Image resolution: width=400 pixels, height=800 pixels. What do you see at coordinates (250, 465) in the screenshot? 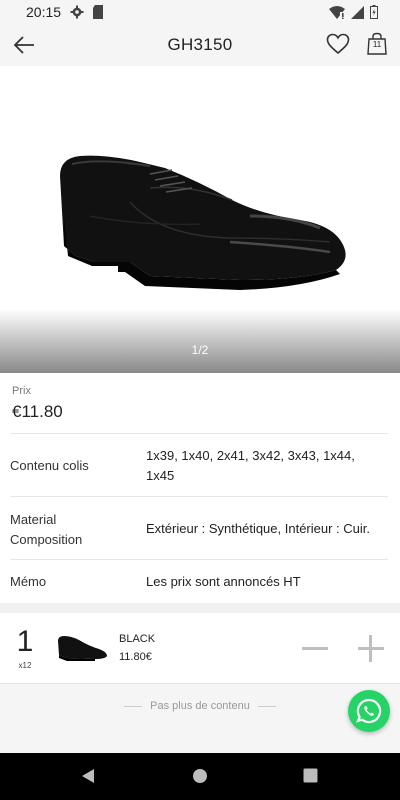
I see `spec-value: 1x39, 1x40, 2x41, 3x42, 3x43, 1x44, 1x45` at bounding box center [250, 465].